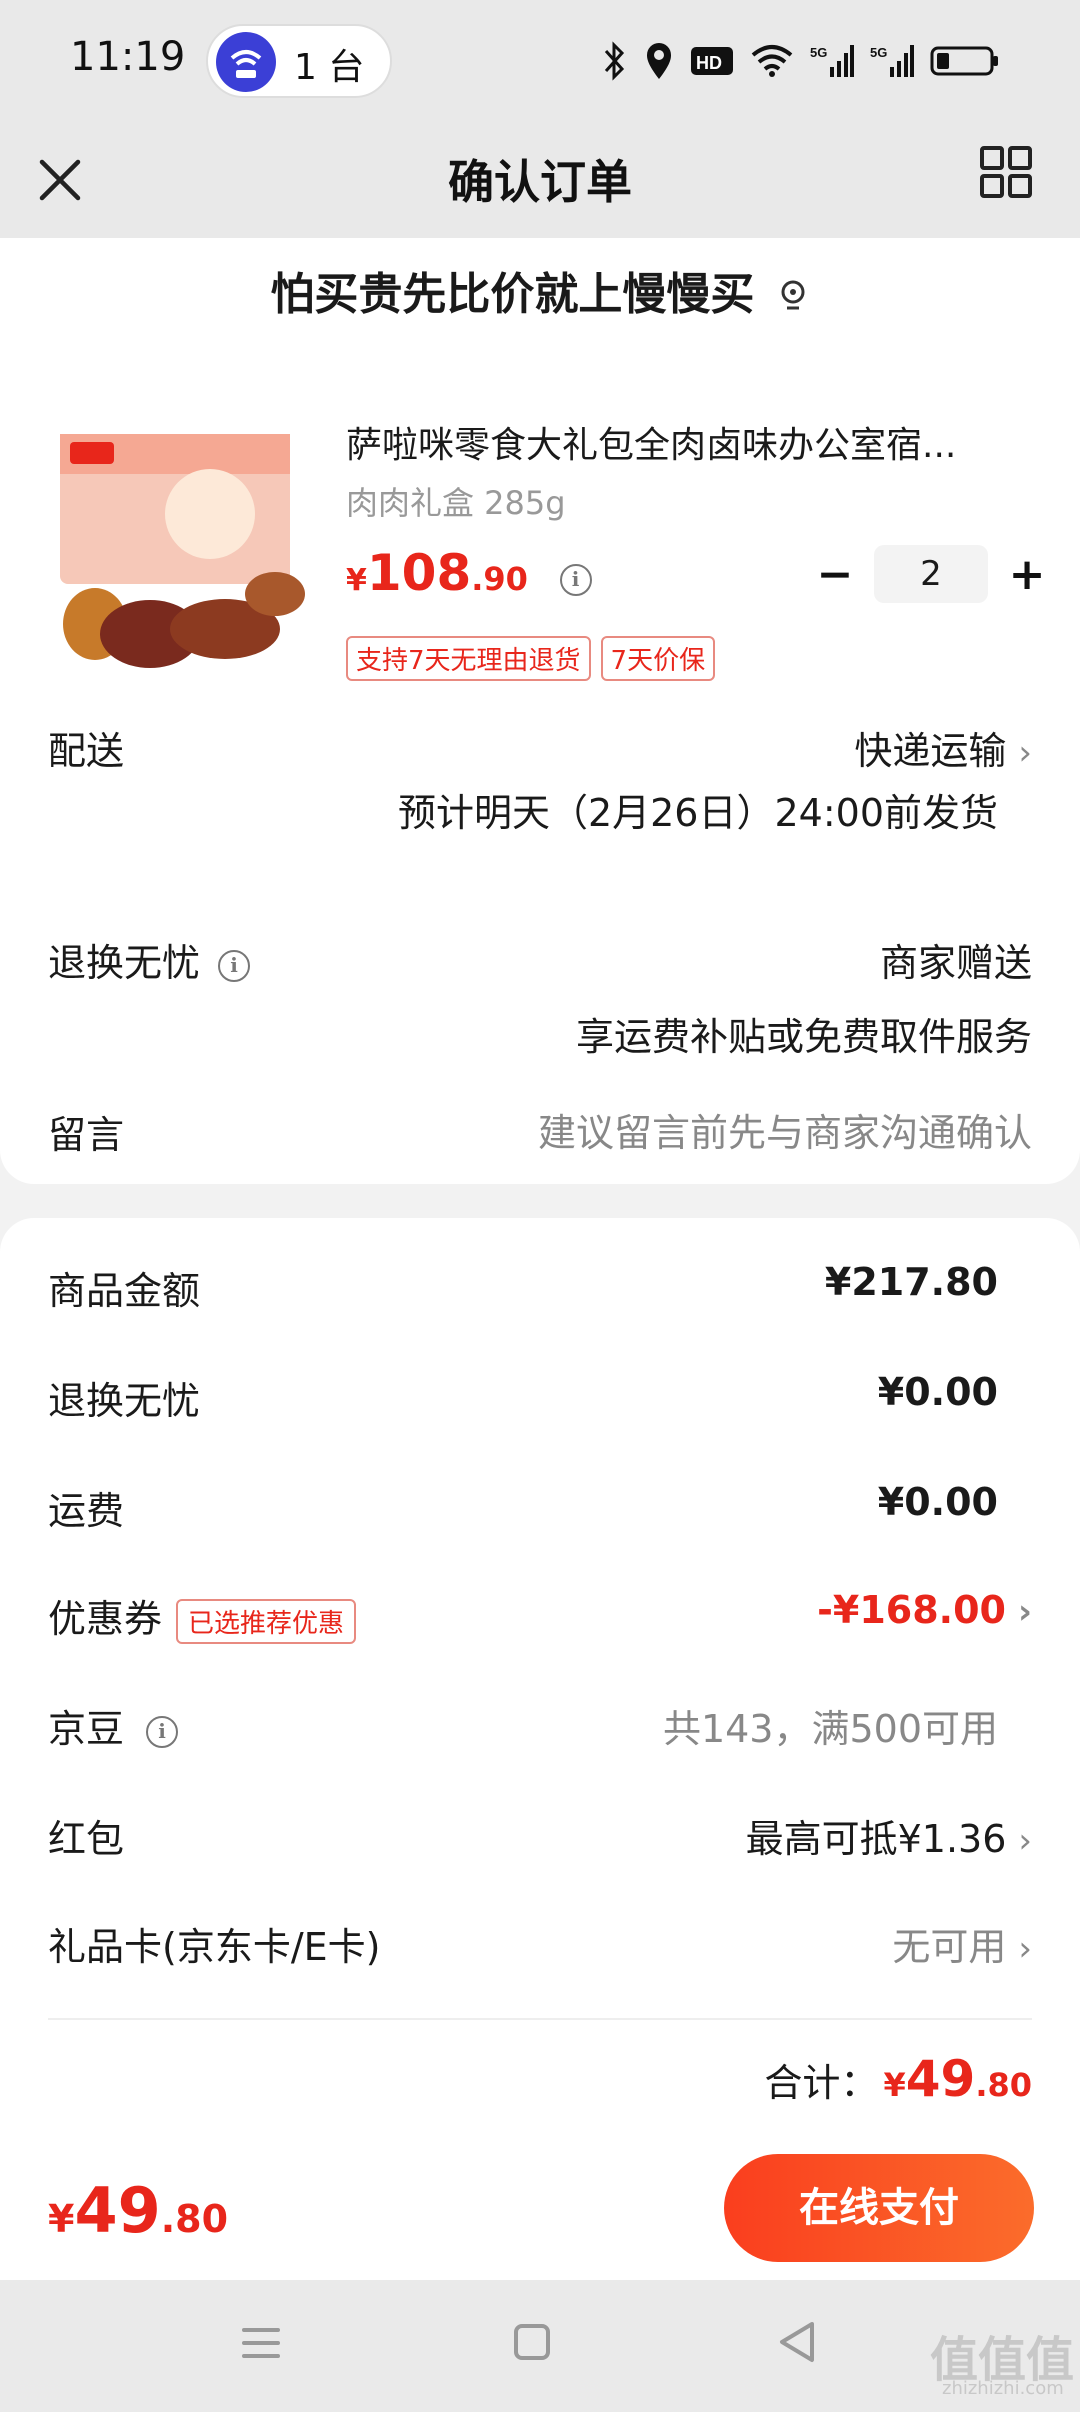  I want to click on total-label: 合计：, so click(821, 2083).